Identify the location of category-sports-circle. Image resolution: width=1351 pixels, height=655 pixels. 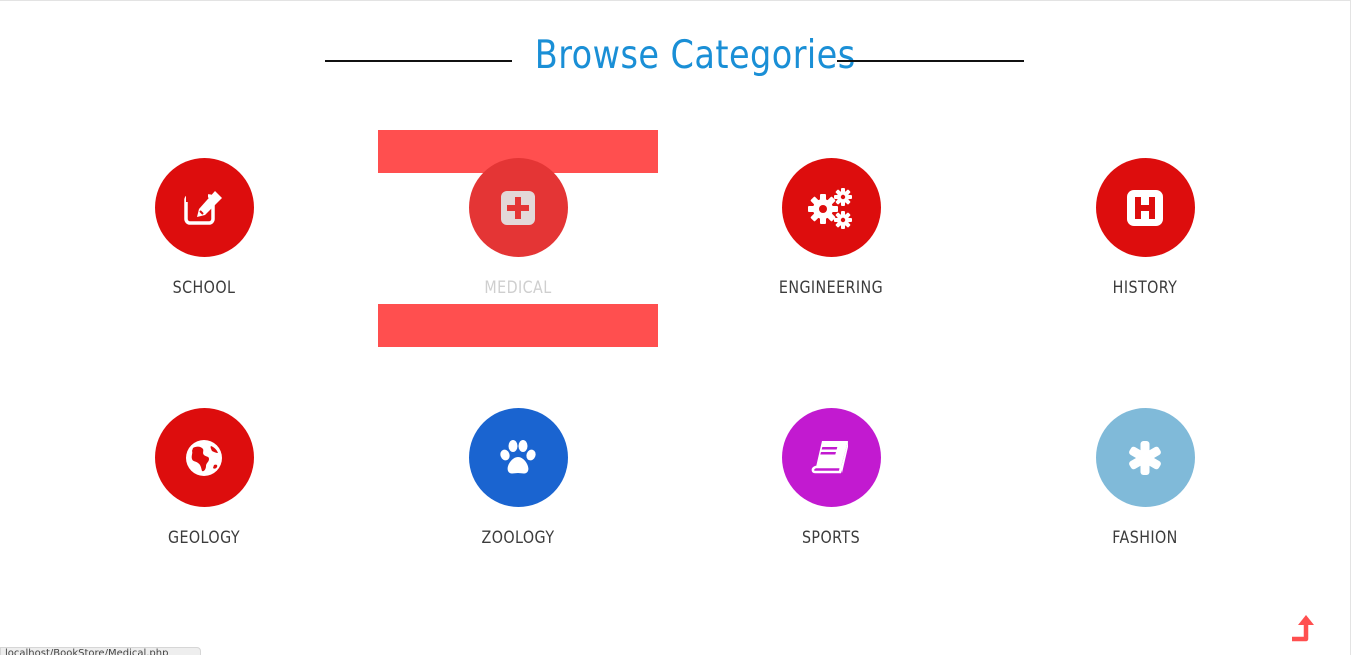
(831, 457).